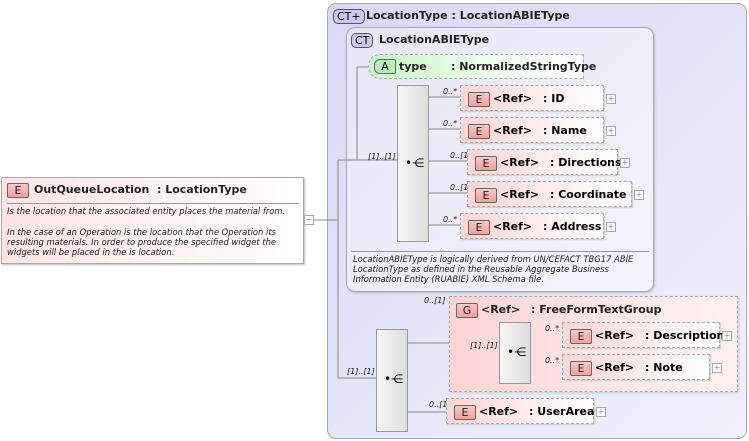 The image size is (749, 441). Describe the element at coordinates (520, 411) in the screenshot. I see `element-box: E <Ref> : UserArea` at that location.